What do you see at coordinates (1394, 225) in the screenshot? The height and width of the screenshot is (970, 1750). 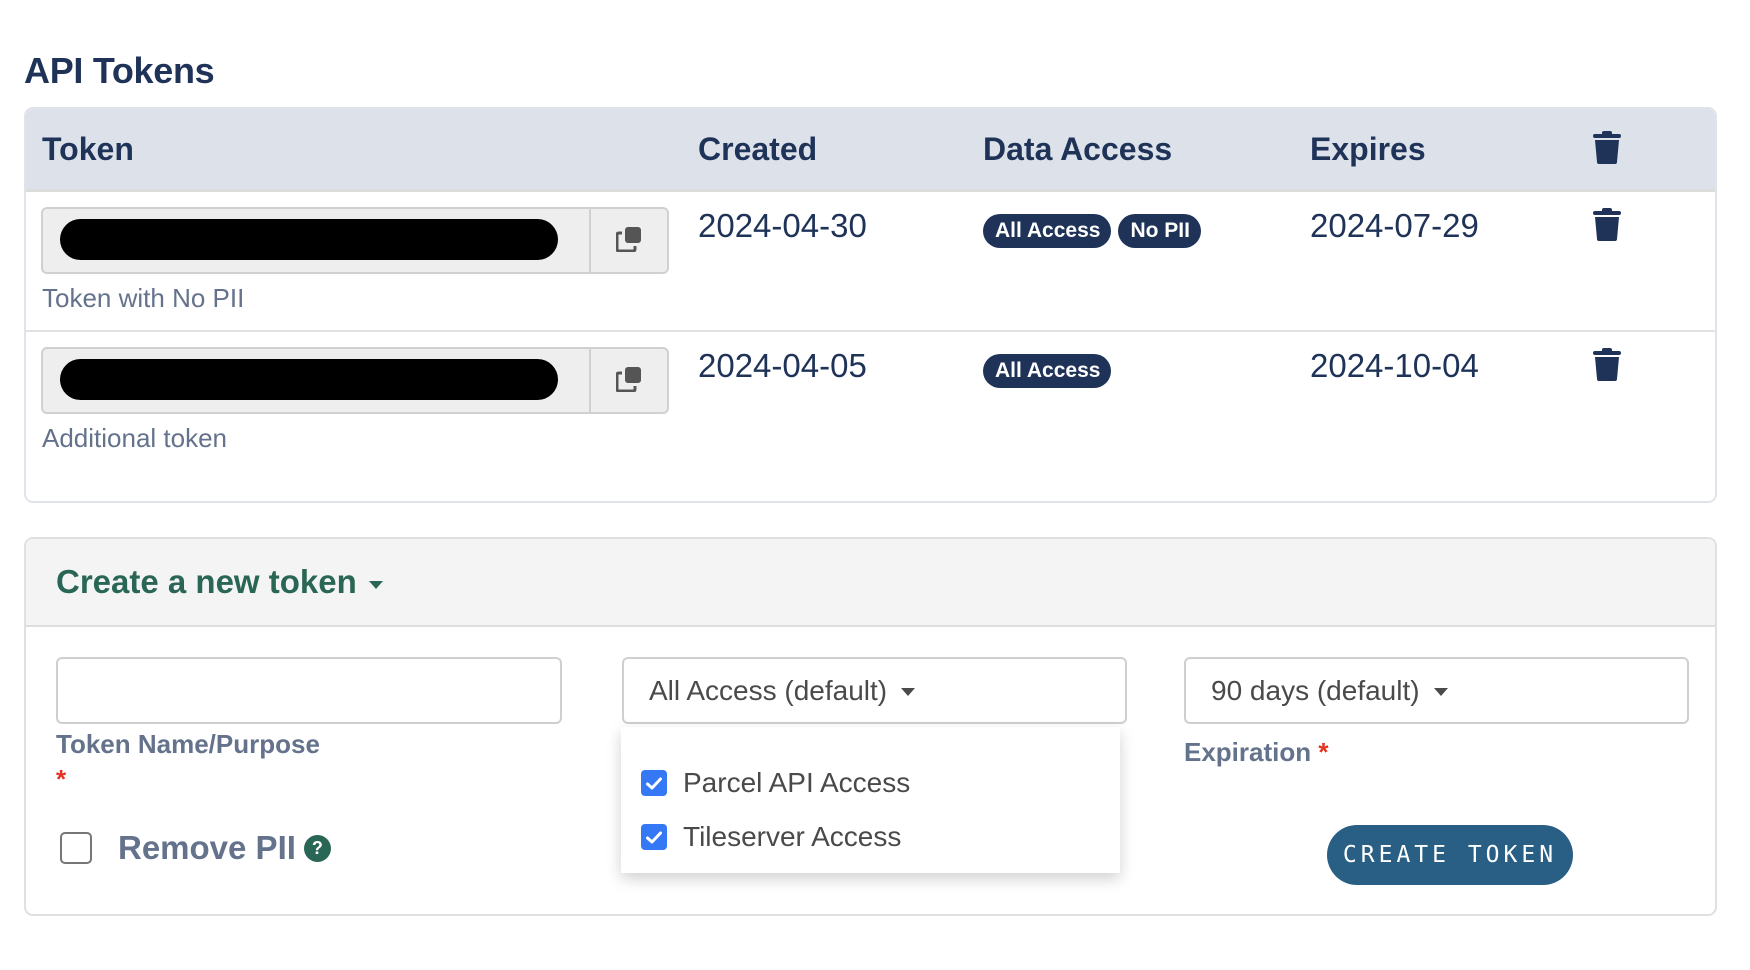 I see `expires-date: 2024-07-29` at bounding box center [1394, 225].